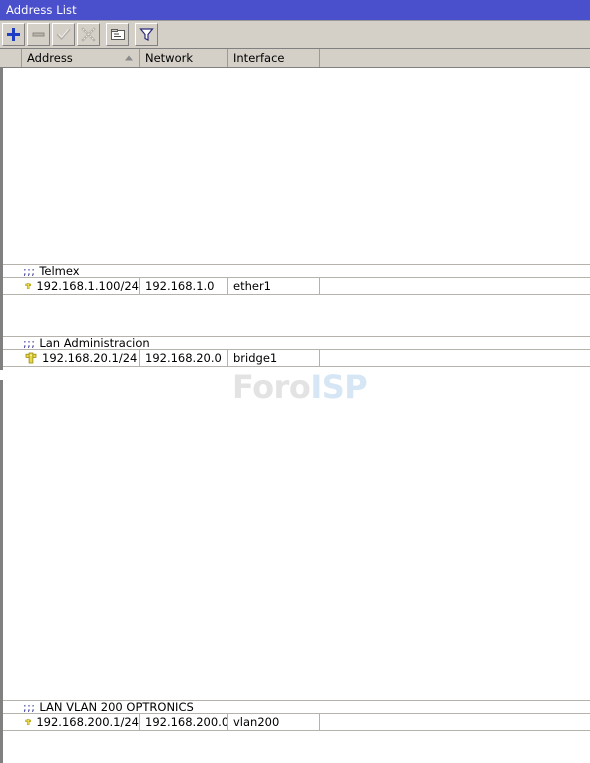 Image resolution: width=590 pixels, height=763 pixels. I want to click on list-empty-space, so click(295, 315).